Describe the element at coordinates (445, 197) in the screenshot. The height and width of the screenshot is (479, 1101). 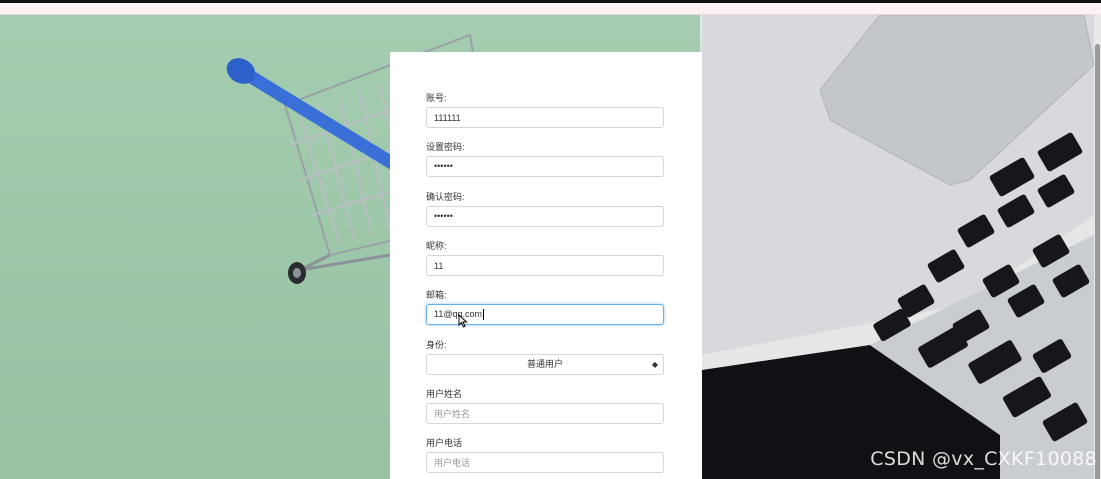
I see `confirm-password-label: 确认密码:` at that location.